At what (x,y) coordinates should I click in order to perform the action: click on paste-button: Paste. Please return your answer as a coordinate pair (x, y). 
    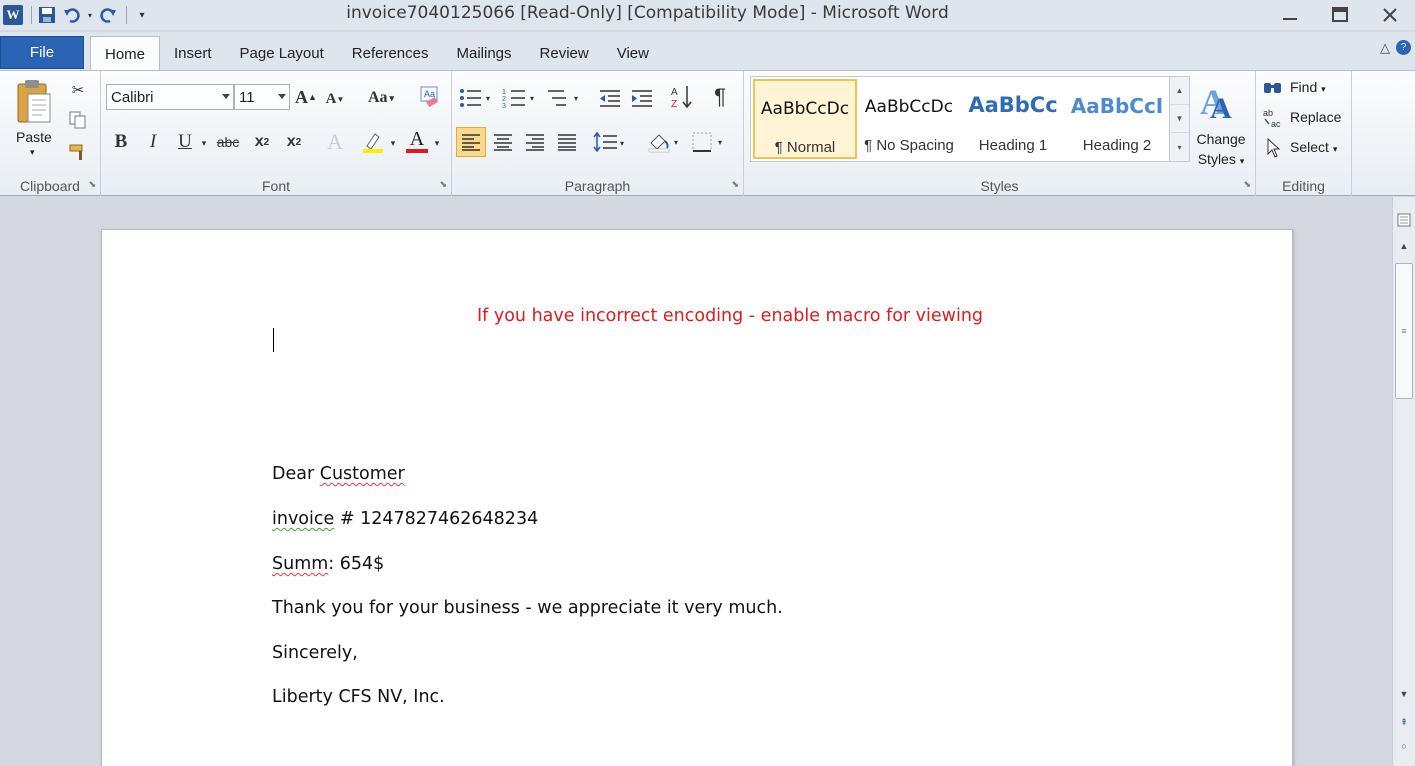
    Looking at the image, I should click on (34, 137).